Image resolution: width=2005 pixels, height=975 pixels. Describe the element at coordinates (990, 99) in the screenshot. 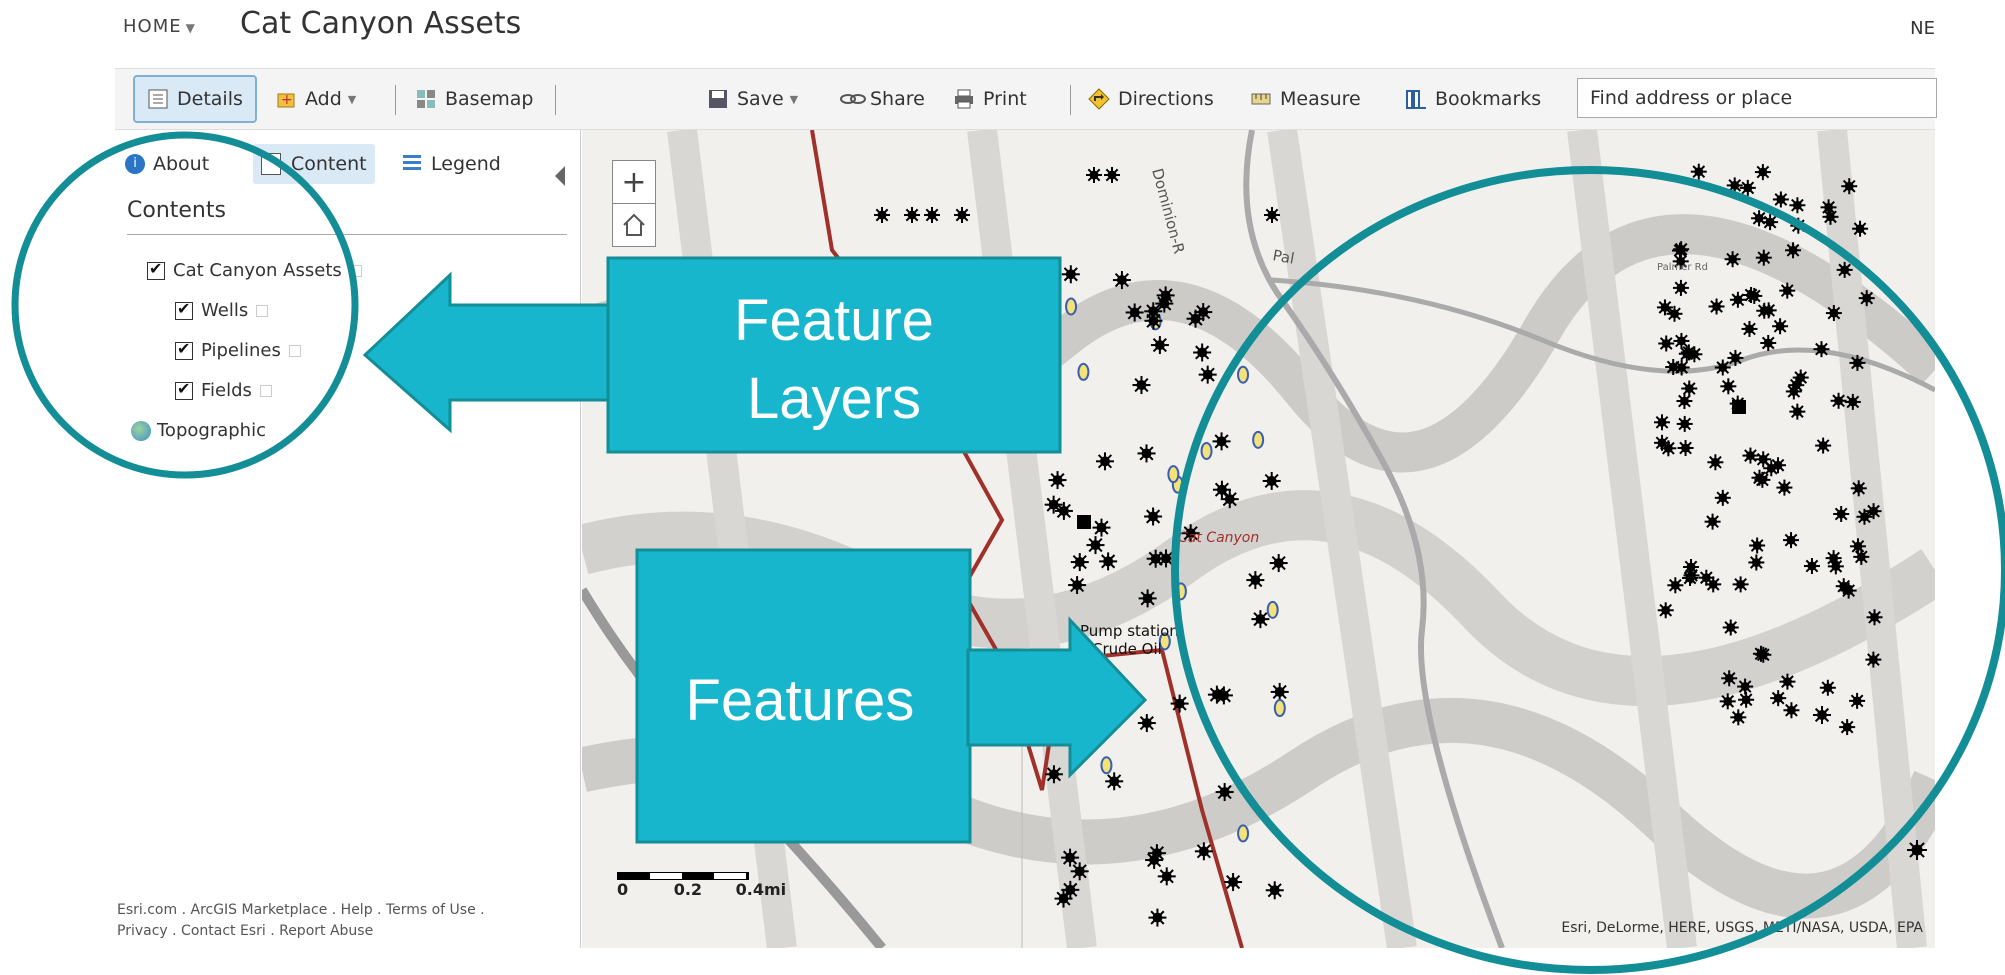

I see `print-button: Print` at that location.